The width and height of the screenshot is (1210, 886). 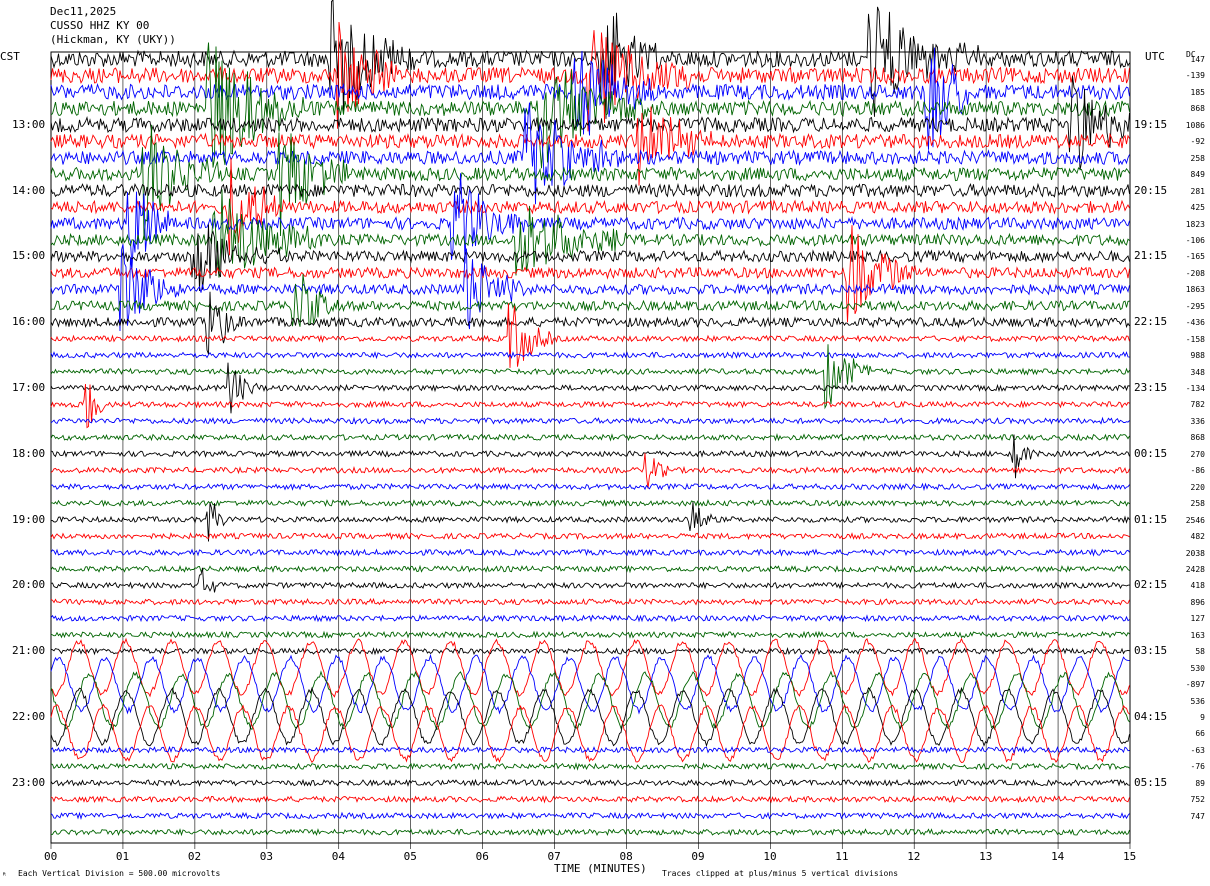 I want to click on dc-offset-value: 482, so click(x=1197, y=537).